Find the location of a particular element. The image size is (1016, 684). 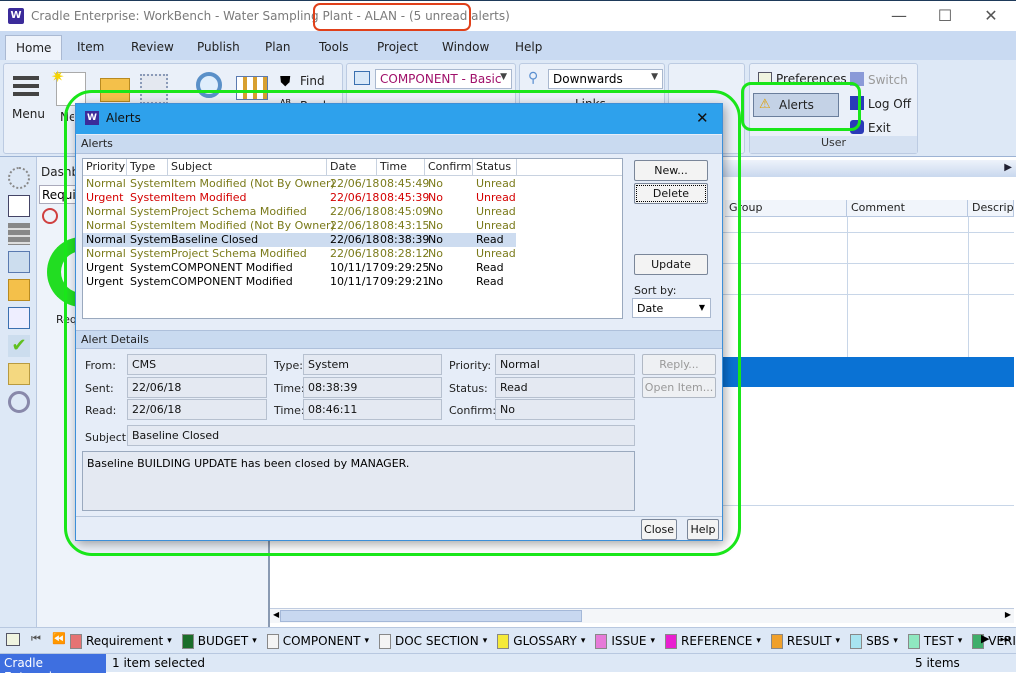

item-type-button: GLOSSARY ▾ is located at coordinates (541, 641).